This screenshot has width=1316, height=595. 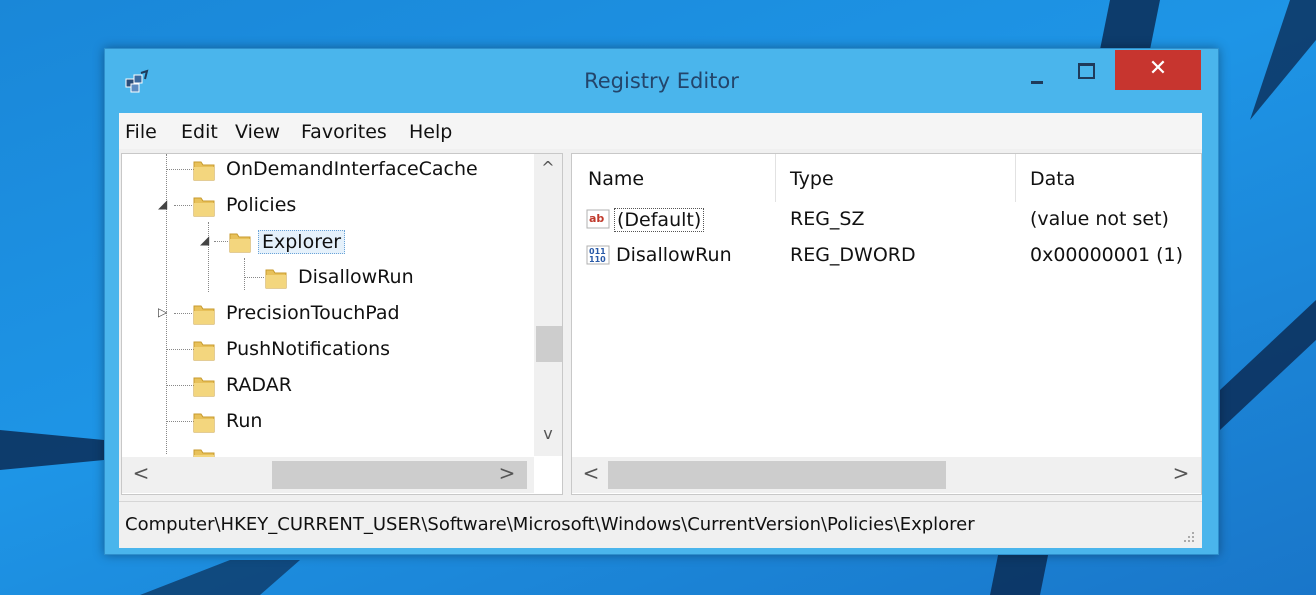 What do you see at coordinates (352, 169) in the screenshot?
I see `tree-item-label: OnDemandInterfaceCache` at bounding box center [352, 169].